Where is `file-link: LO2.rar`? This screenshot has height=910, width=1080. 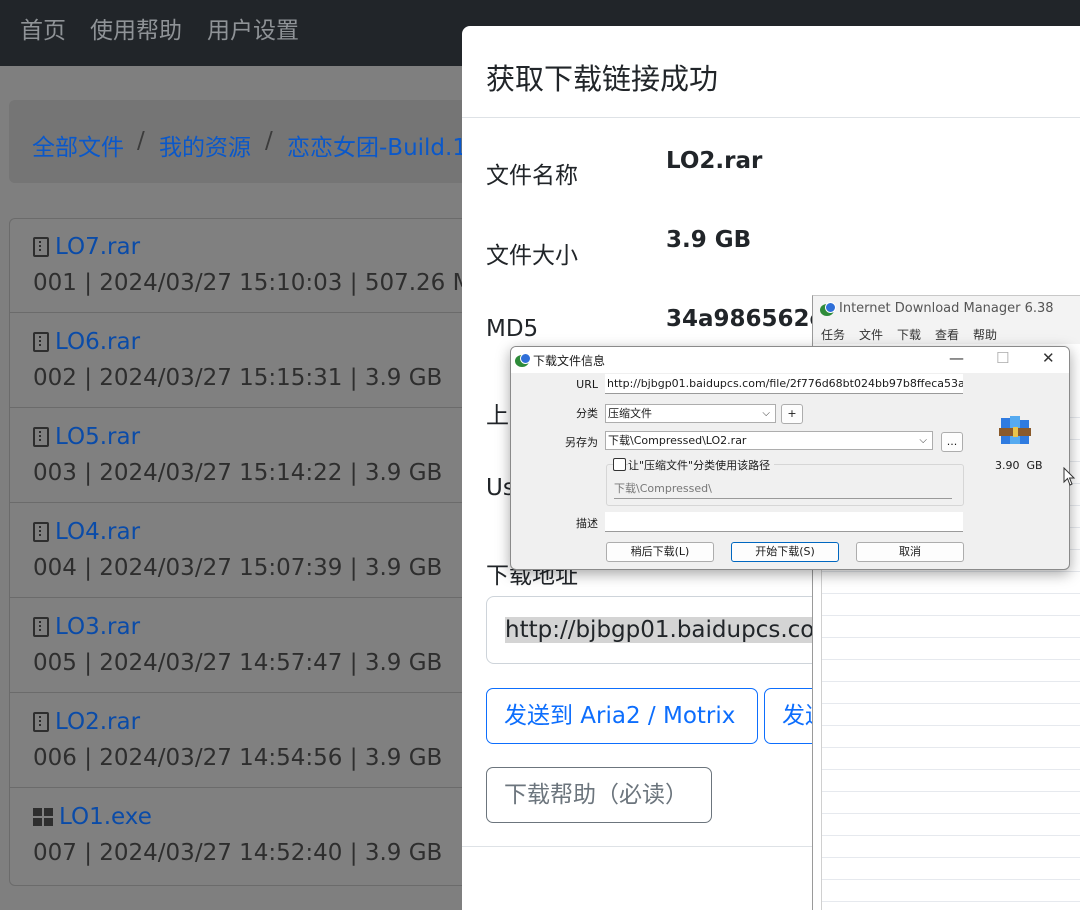
file-link: LO2.rar is located at coordinates (86, 722).